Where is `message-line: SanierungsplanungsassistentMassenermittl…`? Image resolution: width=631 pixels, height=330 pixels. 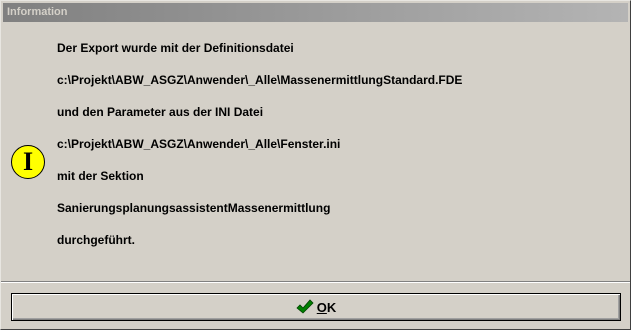
message-line: SanierungsplanungsassistentMassenermittl… is located at coordinates (194, 208).